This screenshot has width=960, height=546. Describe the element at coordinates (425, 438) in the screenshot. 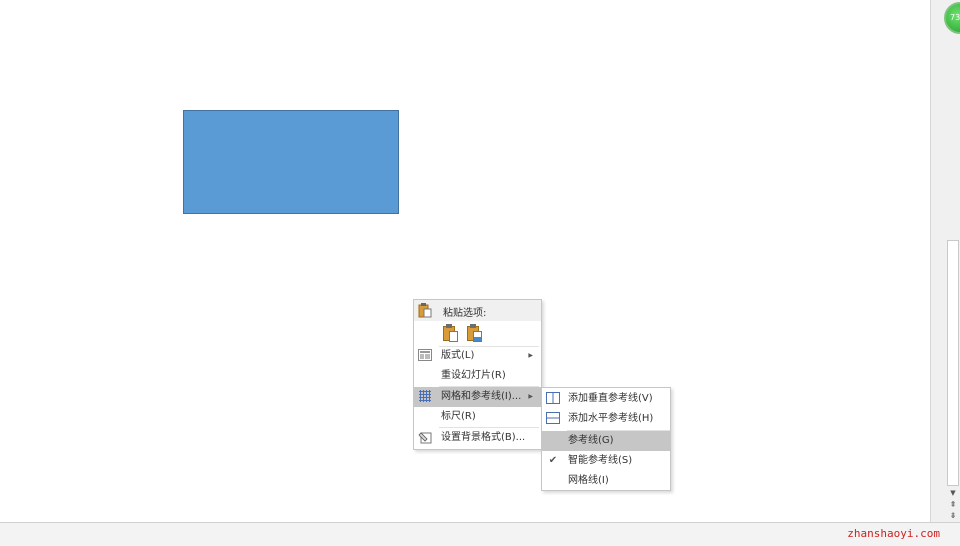

I see `format-background-icon` at that location.